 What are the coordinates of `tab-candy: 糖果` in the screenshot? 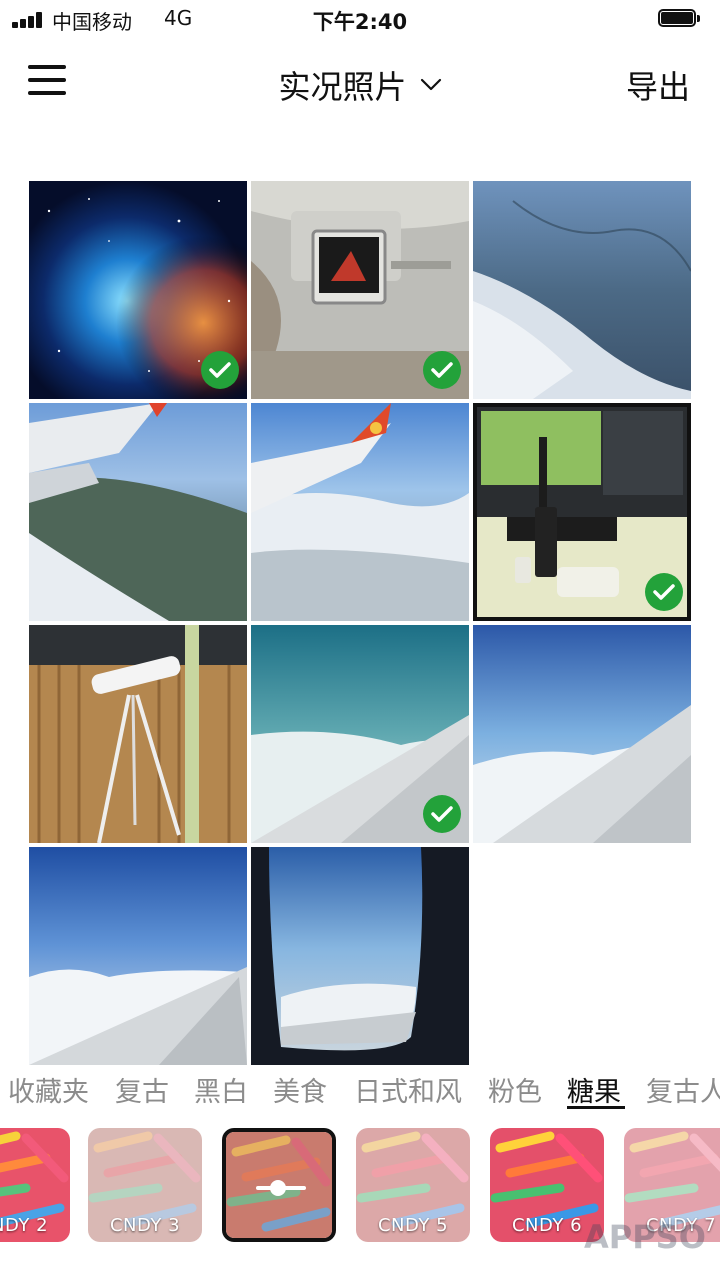 It's located at (594, 1089).